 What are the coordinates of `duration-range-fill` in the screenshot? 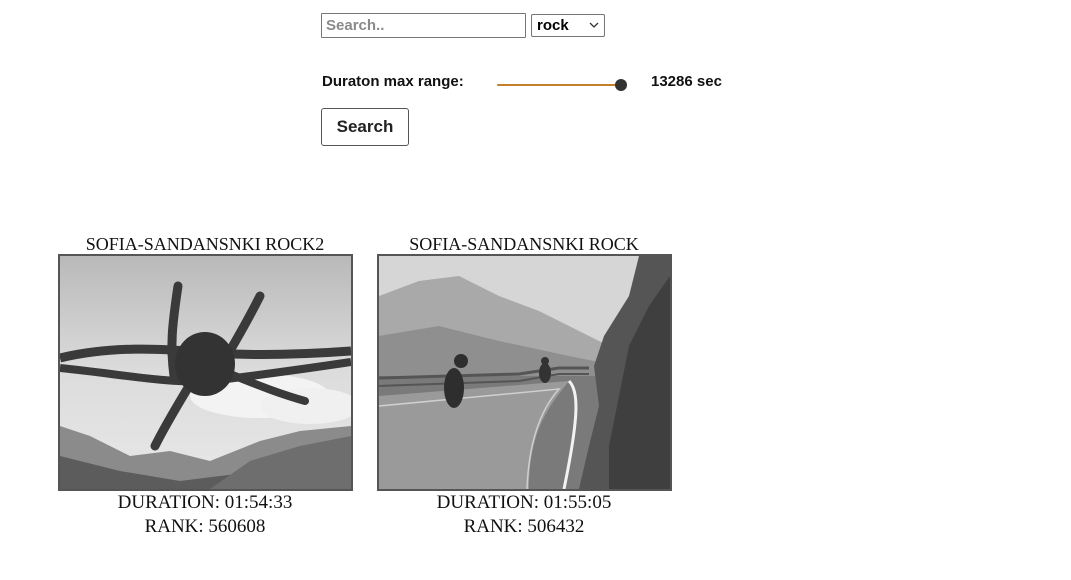 It's located at (559, 85).